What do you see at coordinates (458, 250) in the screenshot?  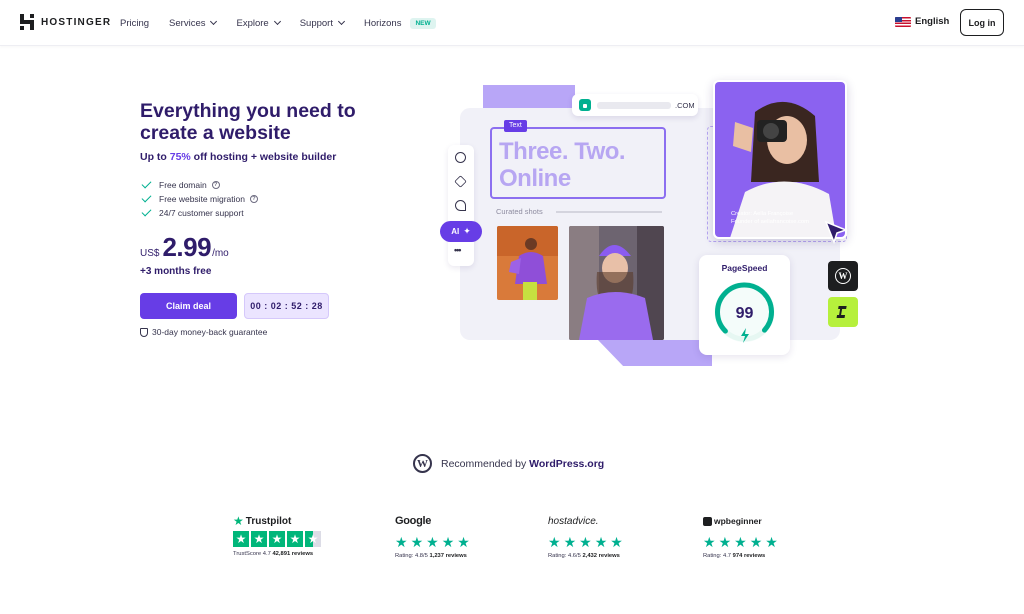 I see `more-icon: •••` at bounding box center [458, 250].